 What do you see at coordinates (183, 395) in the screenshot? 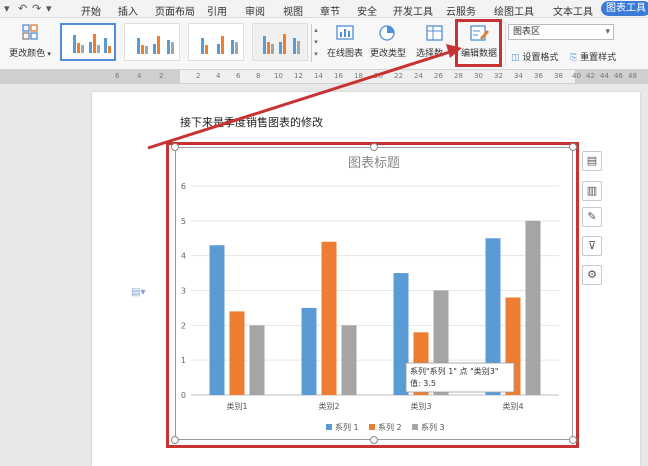
I see `y-tick-label: 0` at bounding box center [183, 395].